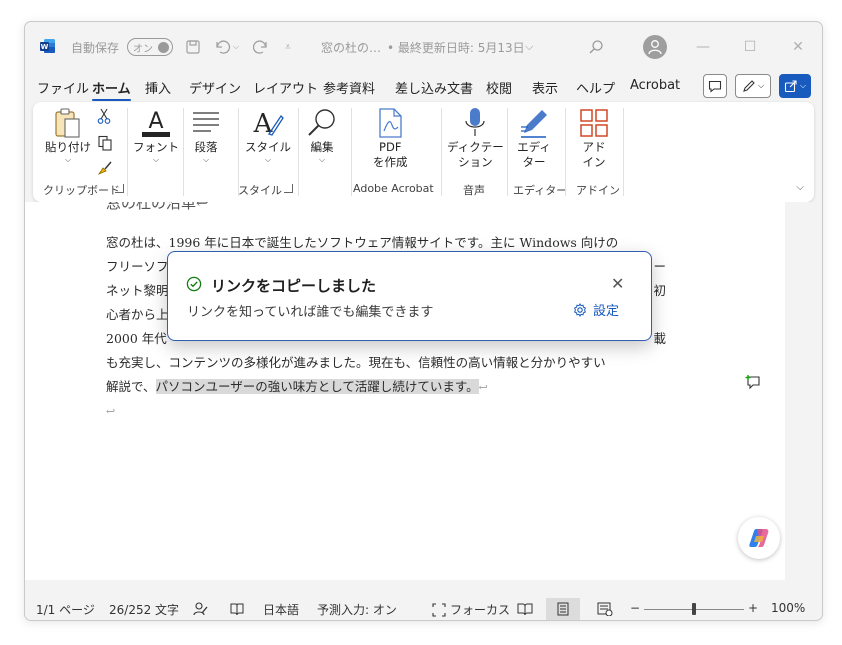  What do you see at coordinates (483, 387) in the screenshot?
I see `paragraph-mark: ↩` at bounding box center [483, 387].